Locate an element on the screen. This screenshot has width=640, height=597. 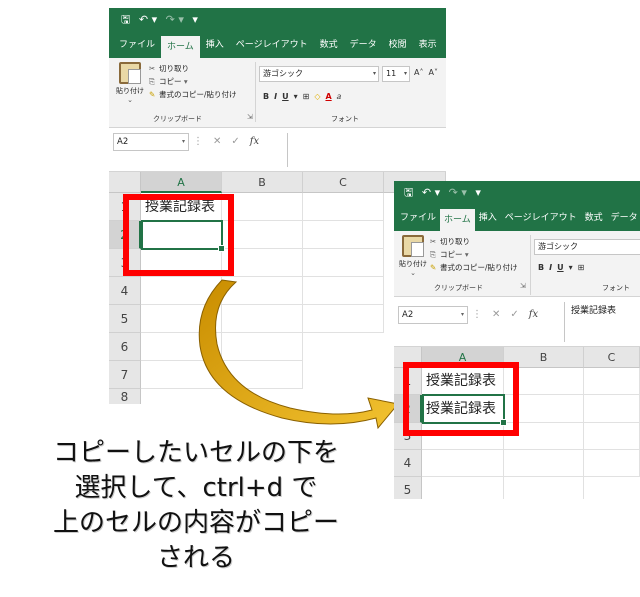
tab-data: データ is located at coordinates (623, 218).